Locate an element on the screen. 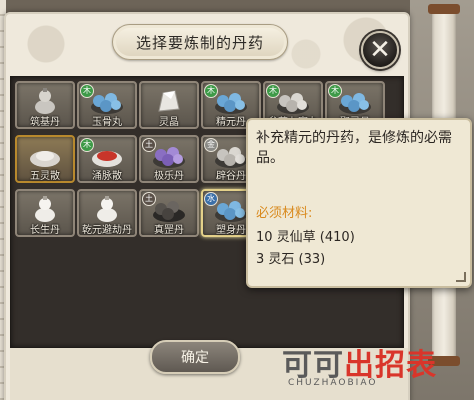 The width and height of the screenshot is (474, 400). watermark-sub: CHUZHAOBIAO is located at coordinates (333, 383).